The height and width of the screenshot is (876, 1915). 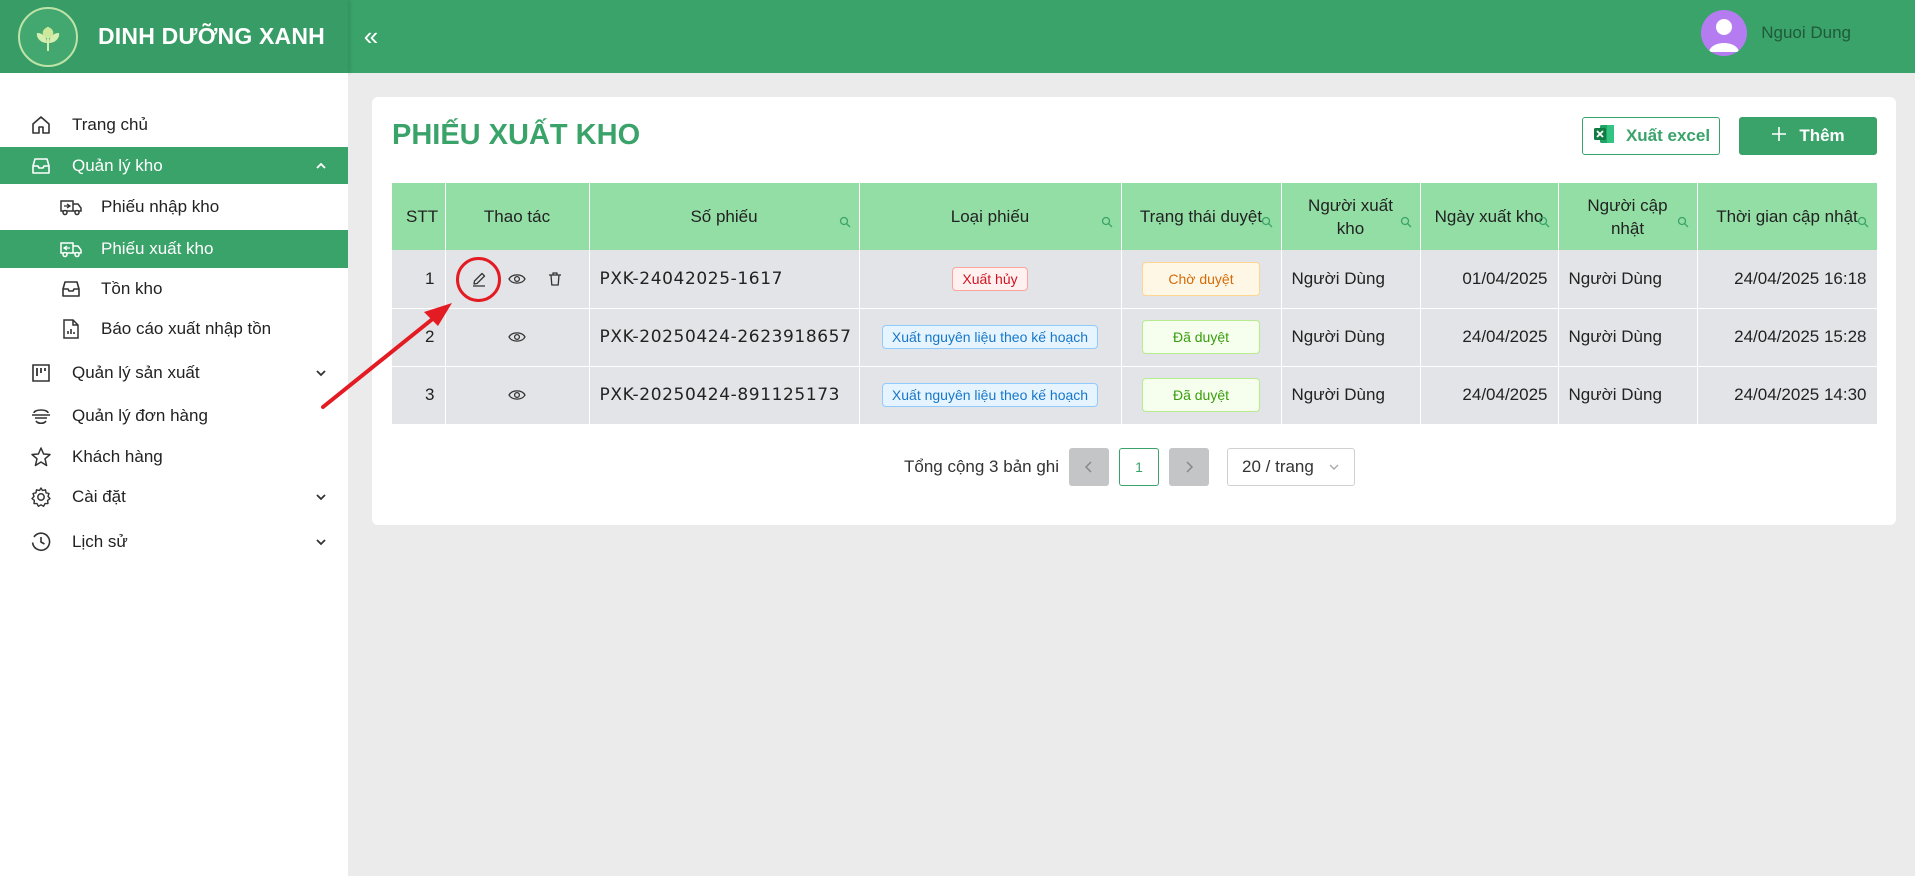 What do you see at coordinates (41, 497) in the screenshot?
I see `gear-icon` at bounding box center [41, 497].